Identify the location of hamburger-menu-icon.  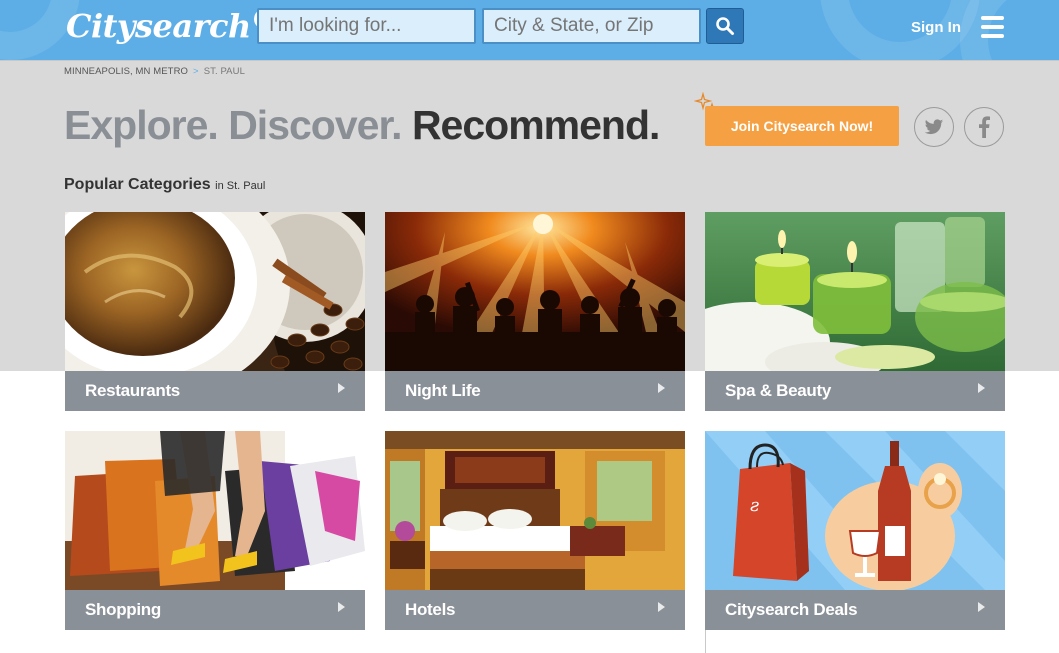
(992, 28).